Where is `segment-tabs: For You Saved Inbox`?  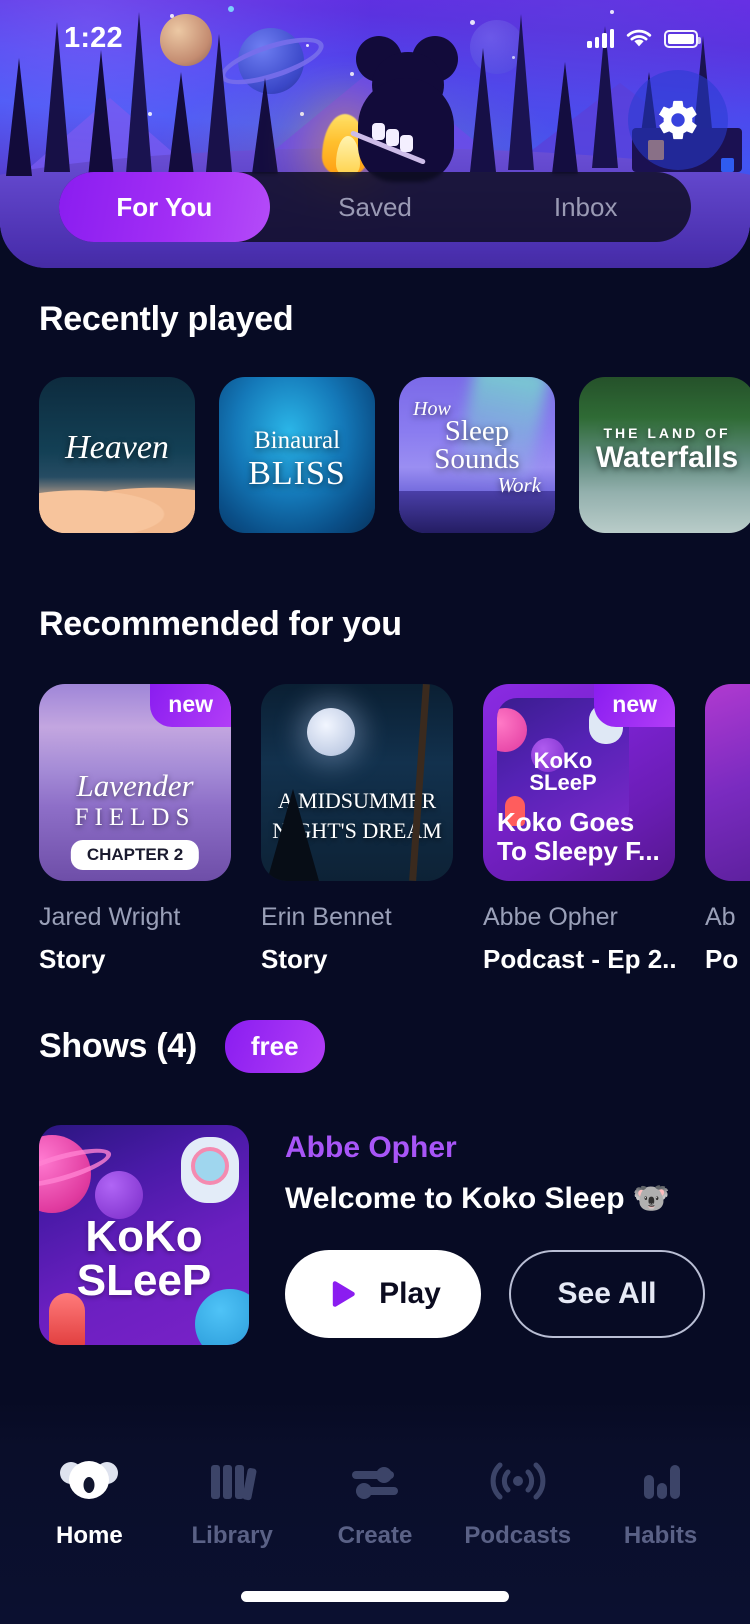
segment-tabs: For You Saved Inbox is located at coordinates (375, 207).